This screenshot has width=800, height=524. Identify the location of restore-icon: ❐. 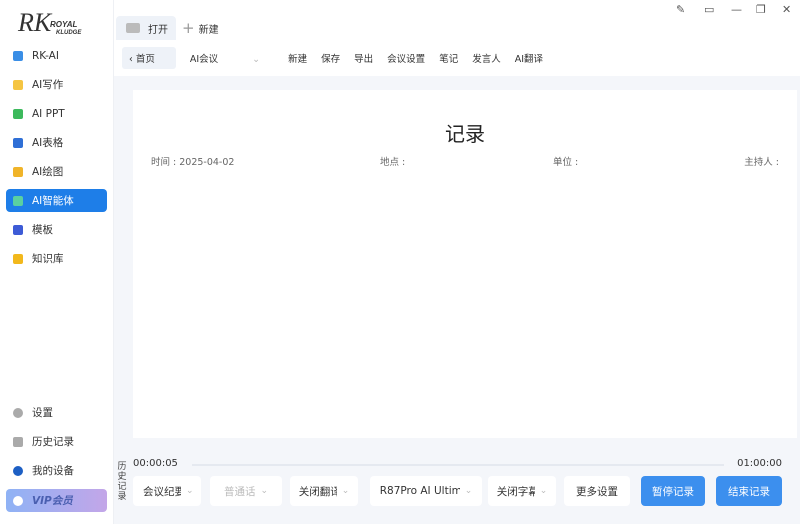
(761, 9).